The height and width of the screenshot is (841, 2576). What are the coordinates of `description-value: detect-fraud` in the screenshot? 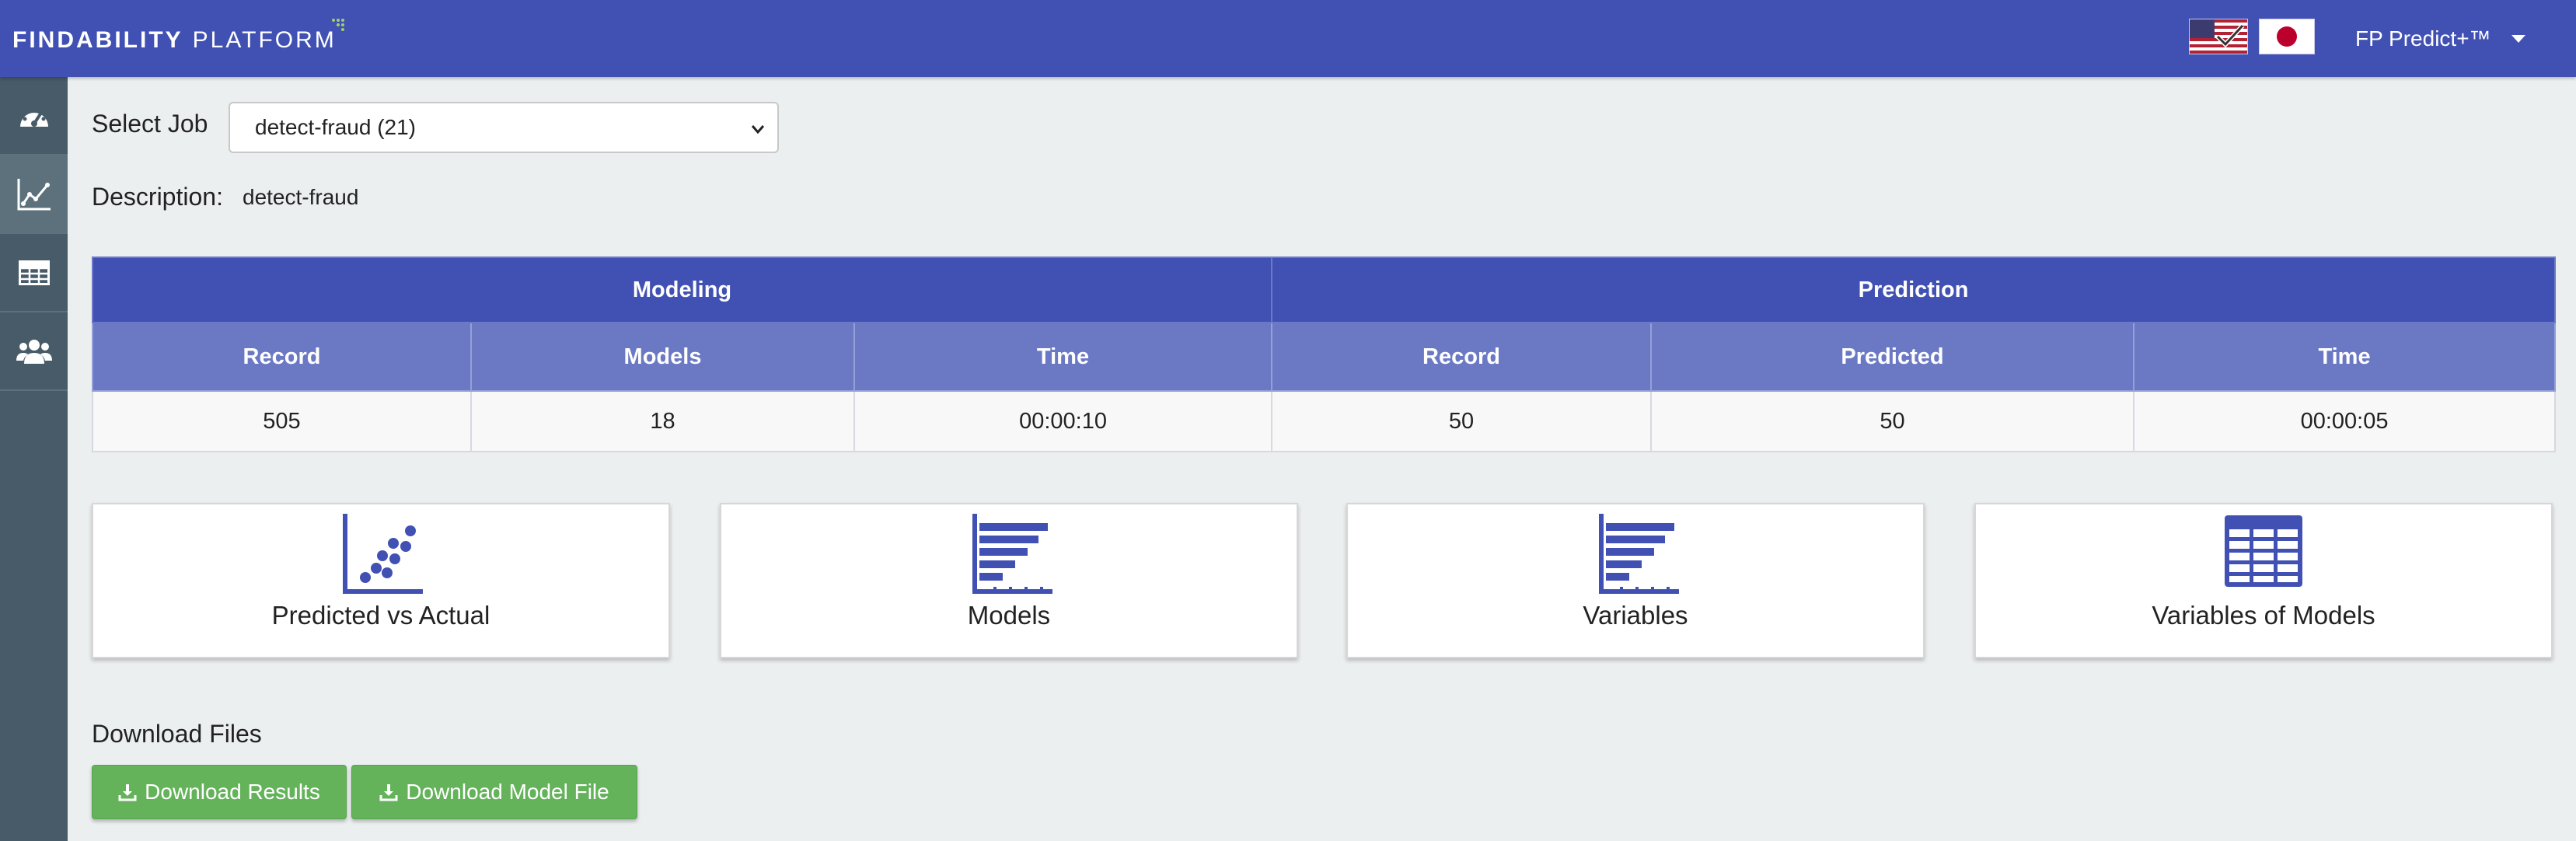 It's located at (301, 197).